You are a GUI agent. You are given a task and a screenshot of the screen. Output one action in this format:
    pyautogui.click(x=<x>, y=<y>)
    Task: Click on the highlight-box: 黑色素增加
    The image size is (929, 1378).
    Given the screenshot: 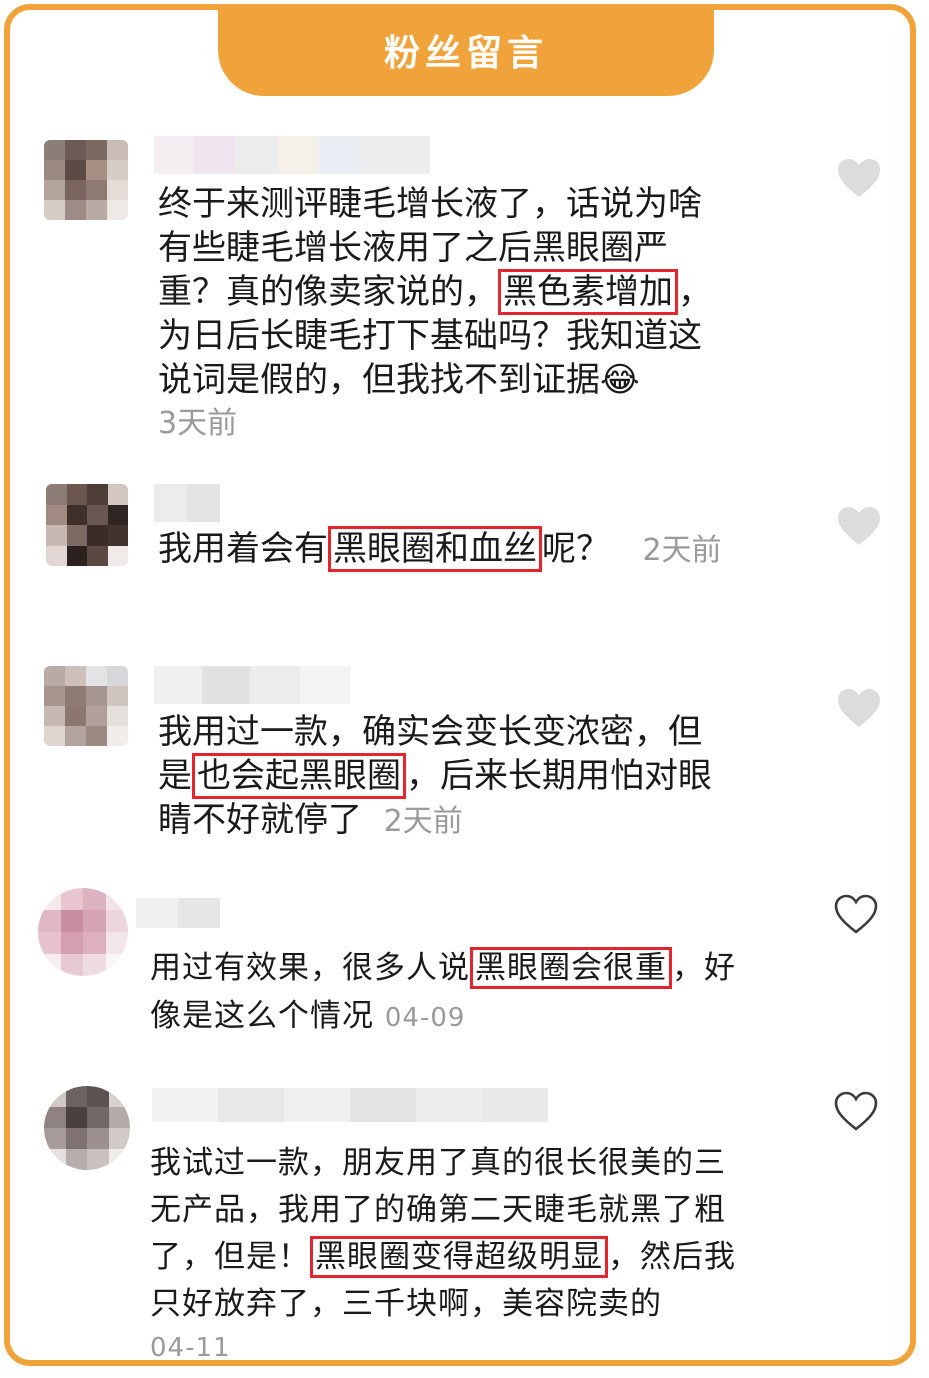 What is the action you would take?
    pyautogui.click(x=588, y=292)
    